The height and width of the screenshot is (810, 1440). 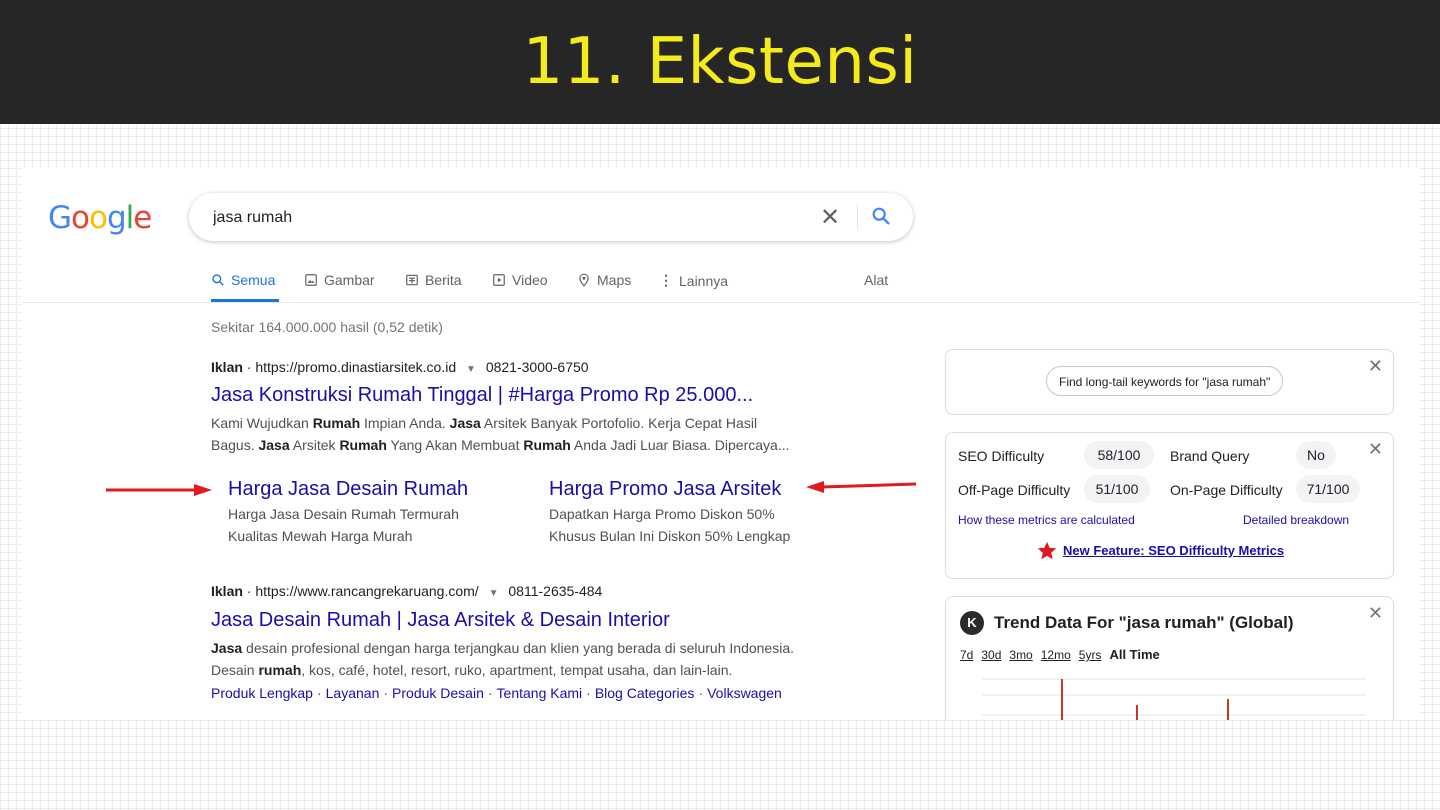 I want to click on google-logo: Google, so click(x=100, y=218).